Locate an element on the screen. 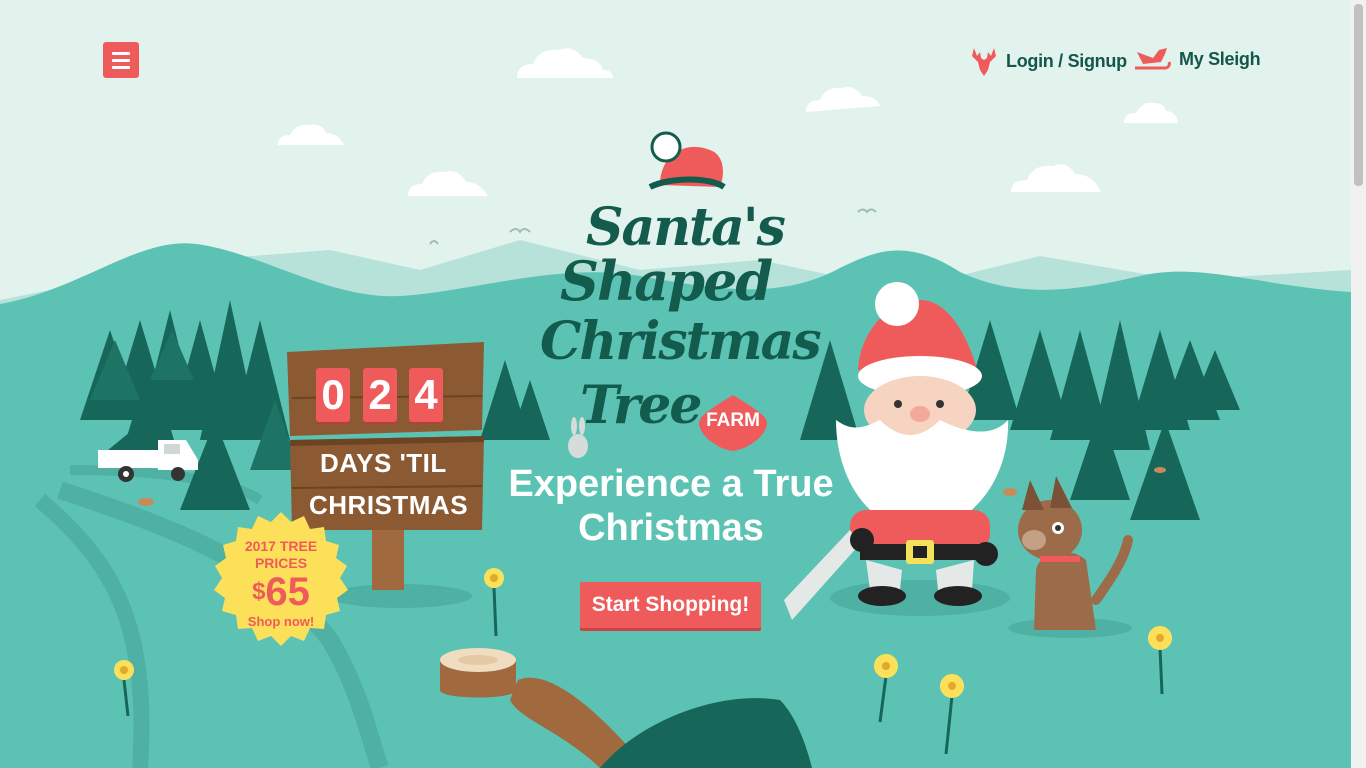 Image resolution: width=1366 pixels, height=768 pixels. countdown-digit: 2 is located at coordinates (380, 395).